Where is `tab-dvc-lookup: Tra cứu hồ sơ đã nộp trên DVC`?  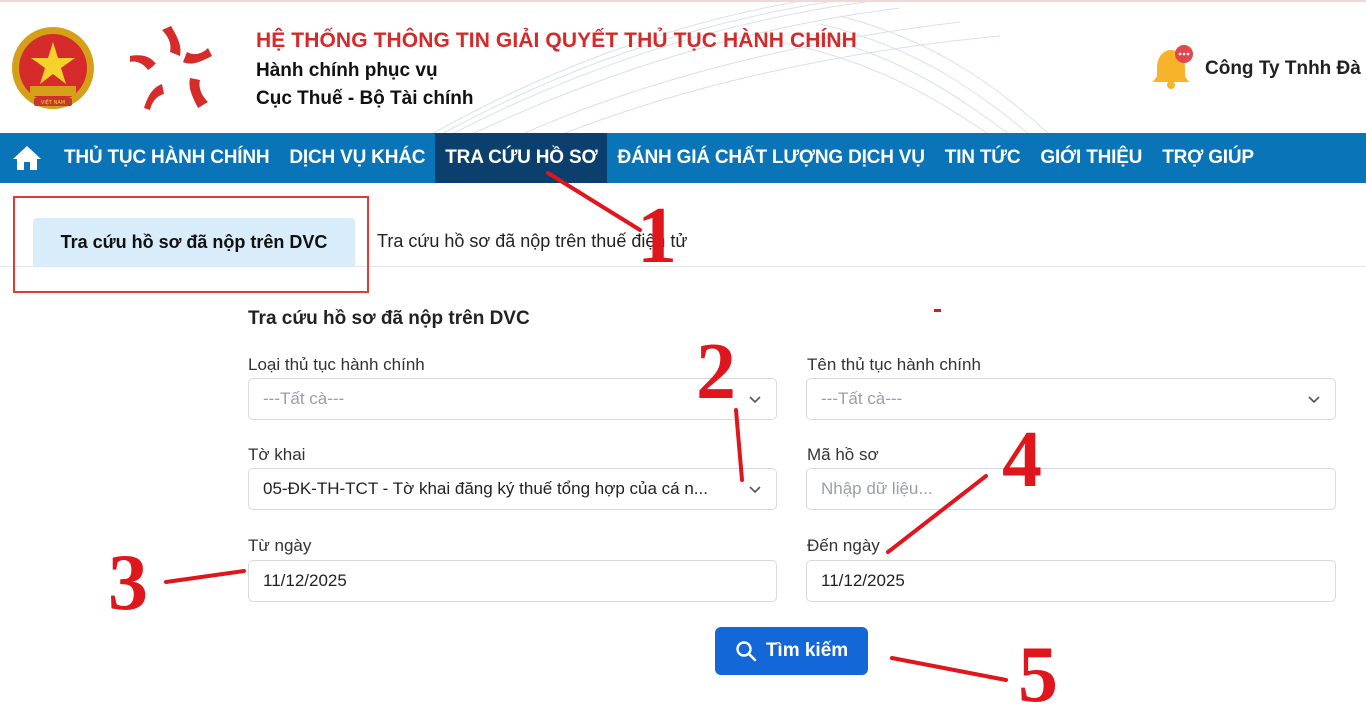 tab-dvc-lookup: Tra cứu hồ sơ đã nộp trên DVC is located at coordinates (194, 242).